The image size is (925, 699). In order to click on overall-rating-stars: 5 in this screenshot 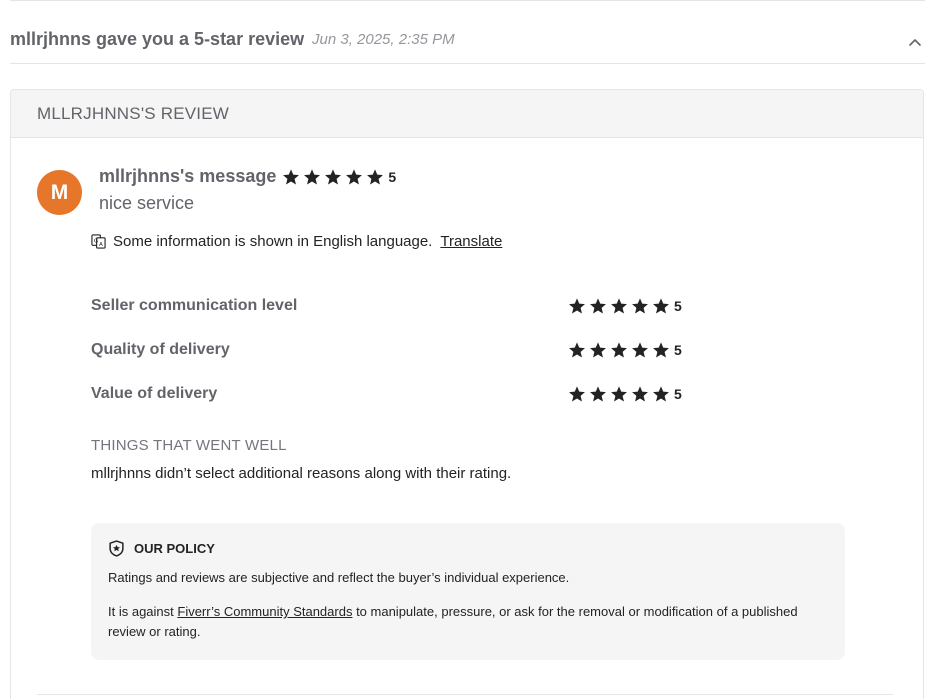, I will do `click(339, 177)`.